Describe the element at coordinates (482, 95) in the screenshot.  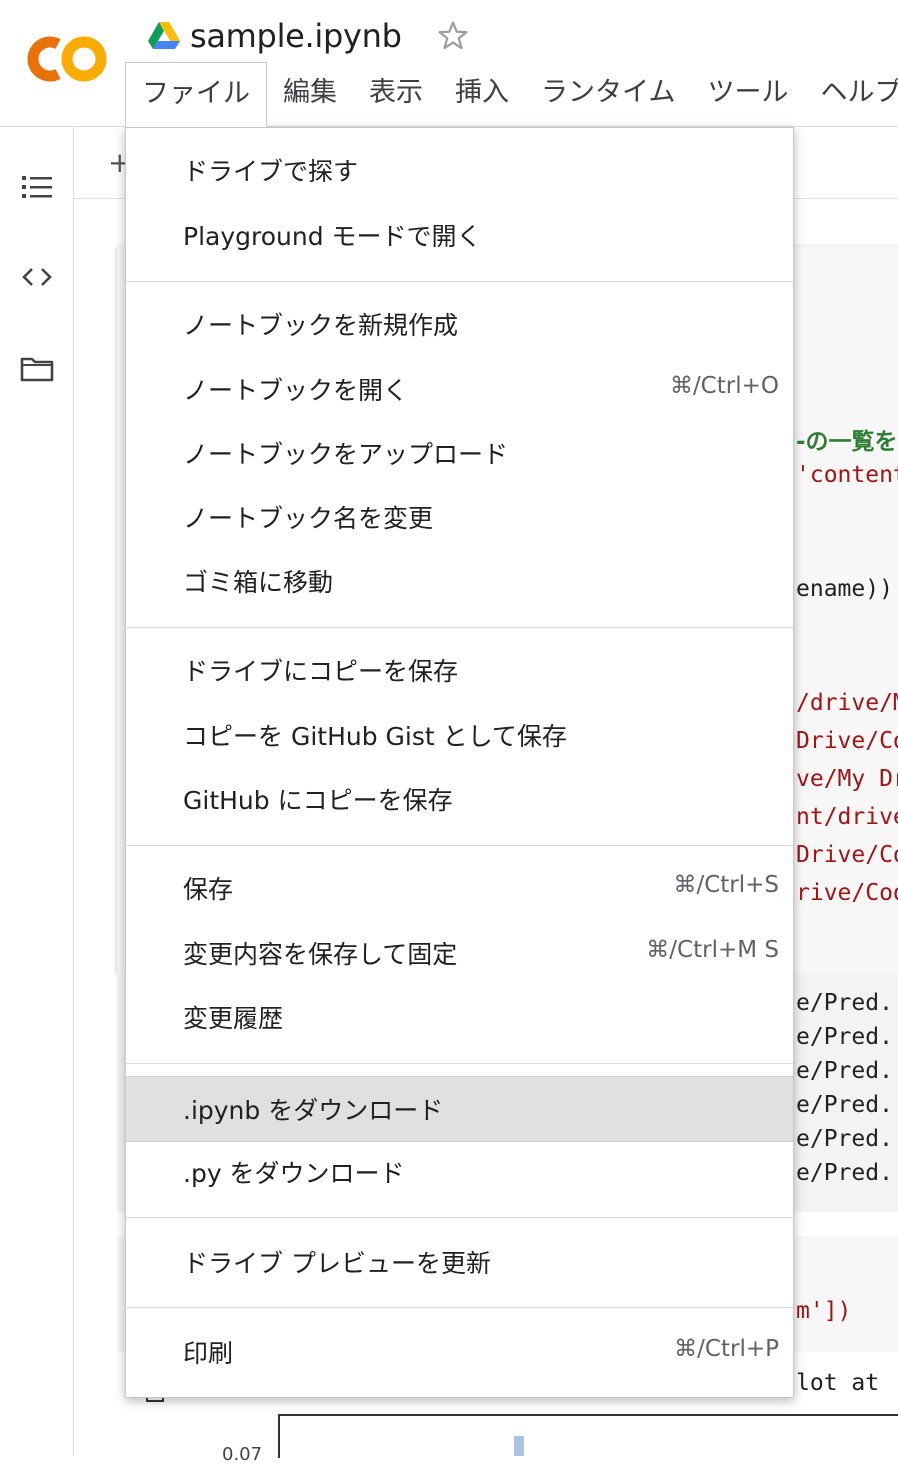
I see `menu-insert: 挿入` at that location.